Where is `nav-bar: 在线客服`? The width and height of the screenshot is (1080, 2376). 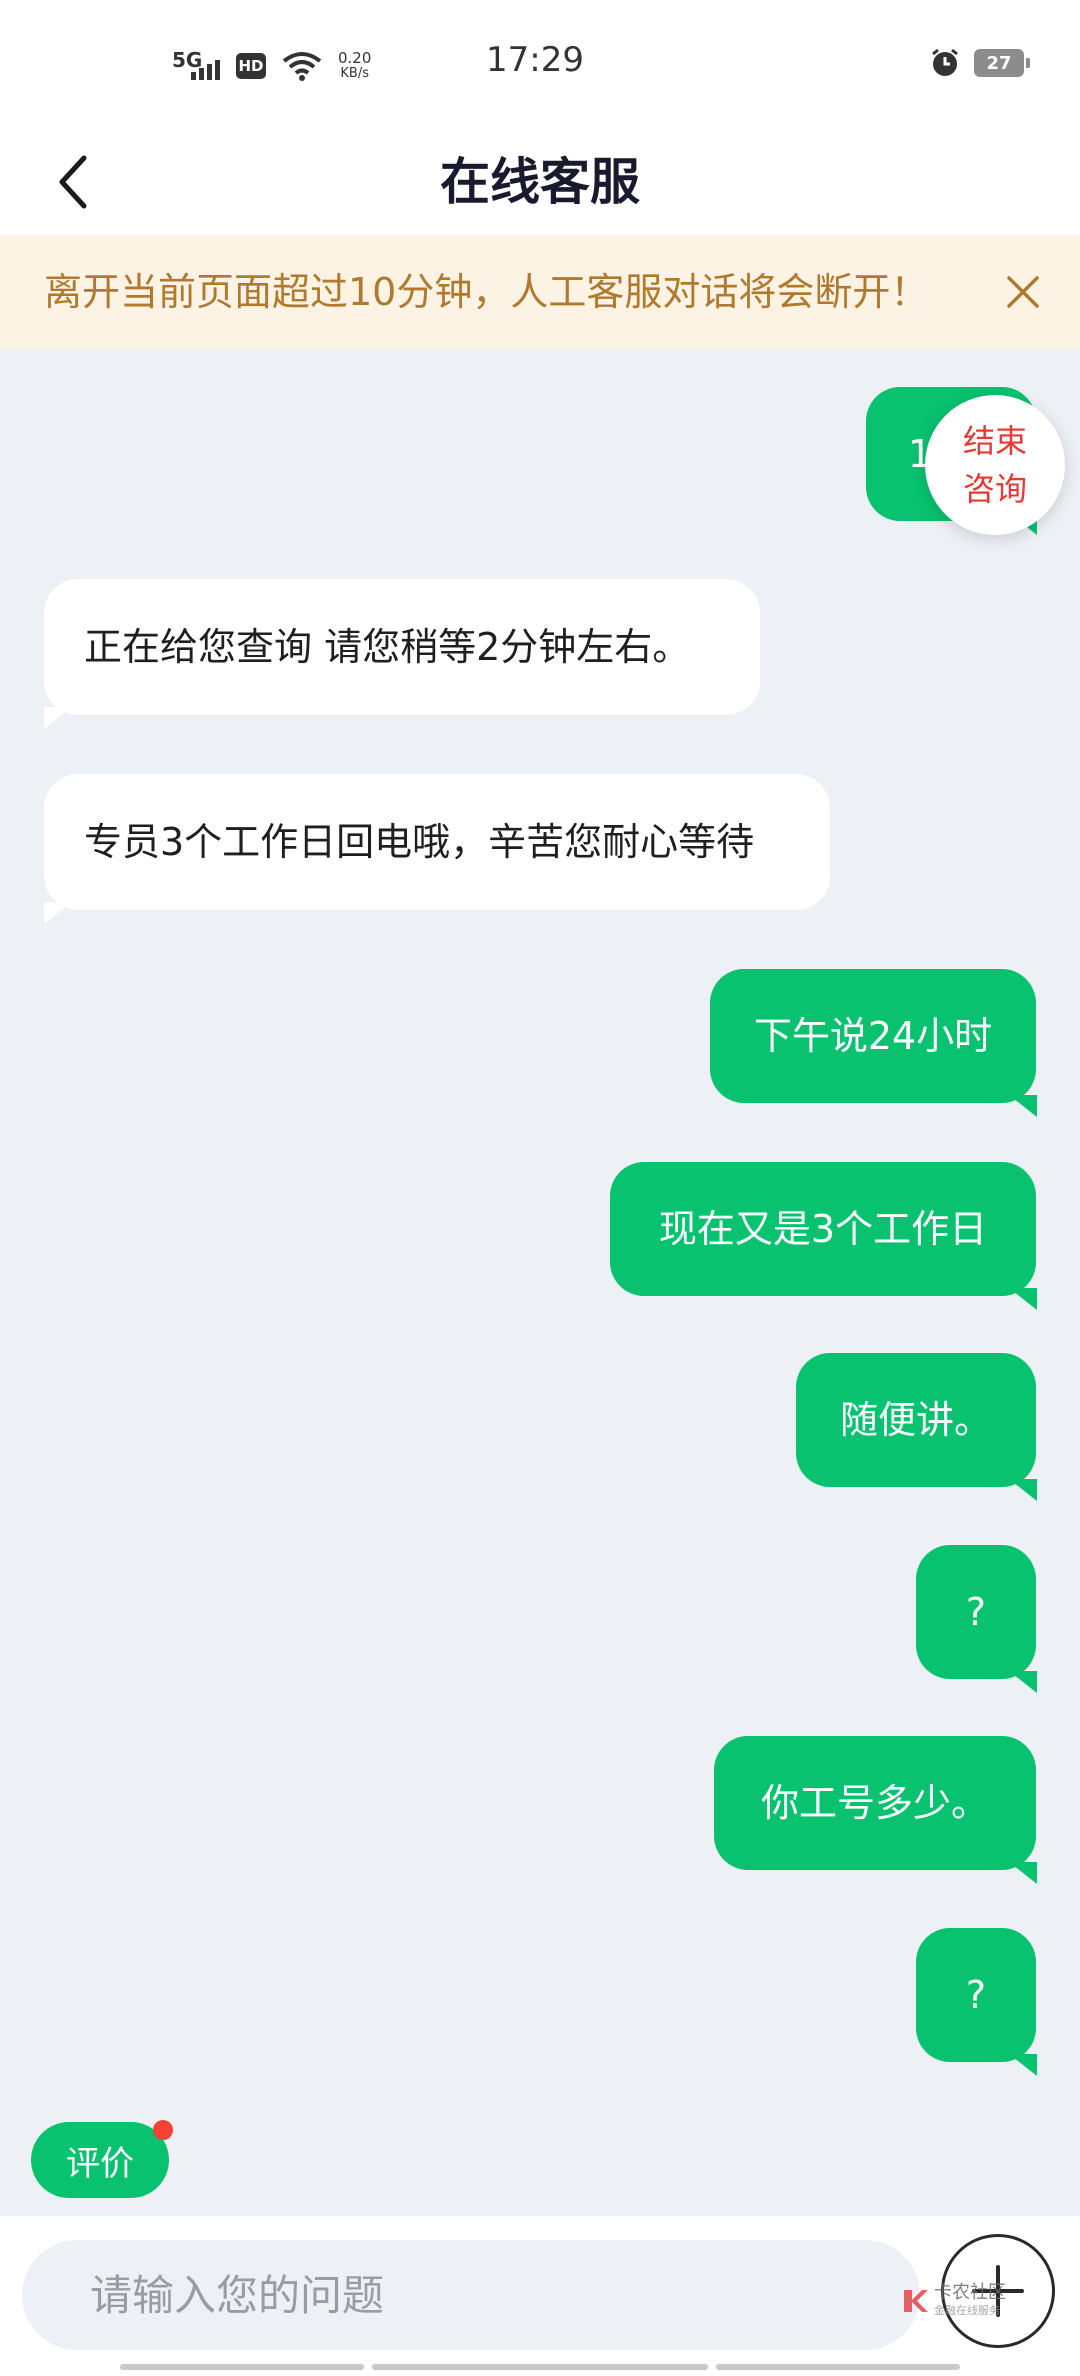
nav-bar: 在线客服 is located at coordinates (540, 182).